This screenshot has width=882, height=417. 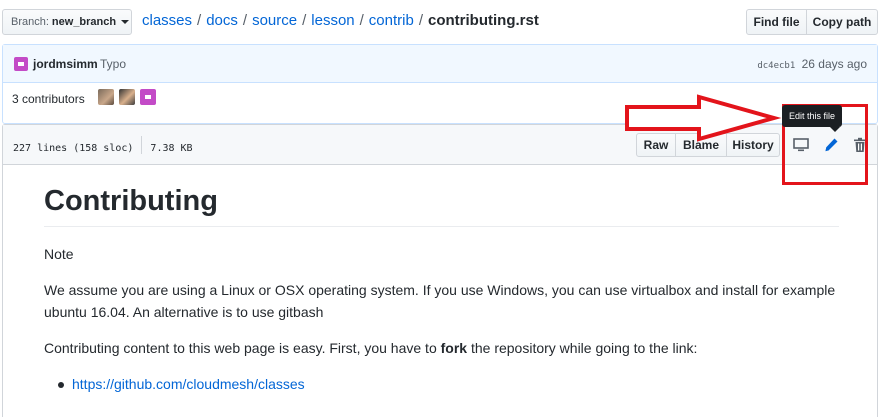 What do you see at coordinates (142, 145) in the screenshot?
I see `divider` at bounding box center [142, 145].